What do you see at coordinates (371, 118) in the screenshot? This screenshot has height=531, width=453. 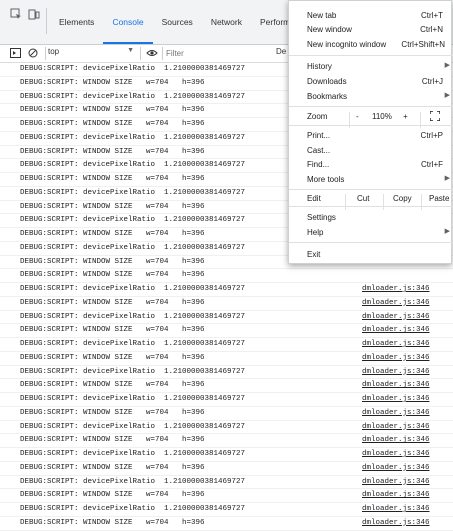 I see `menu-zoom-row: Zoom - 110% +` at bounding box center [371, 118].